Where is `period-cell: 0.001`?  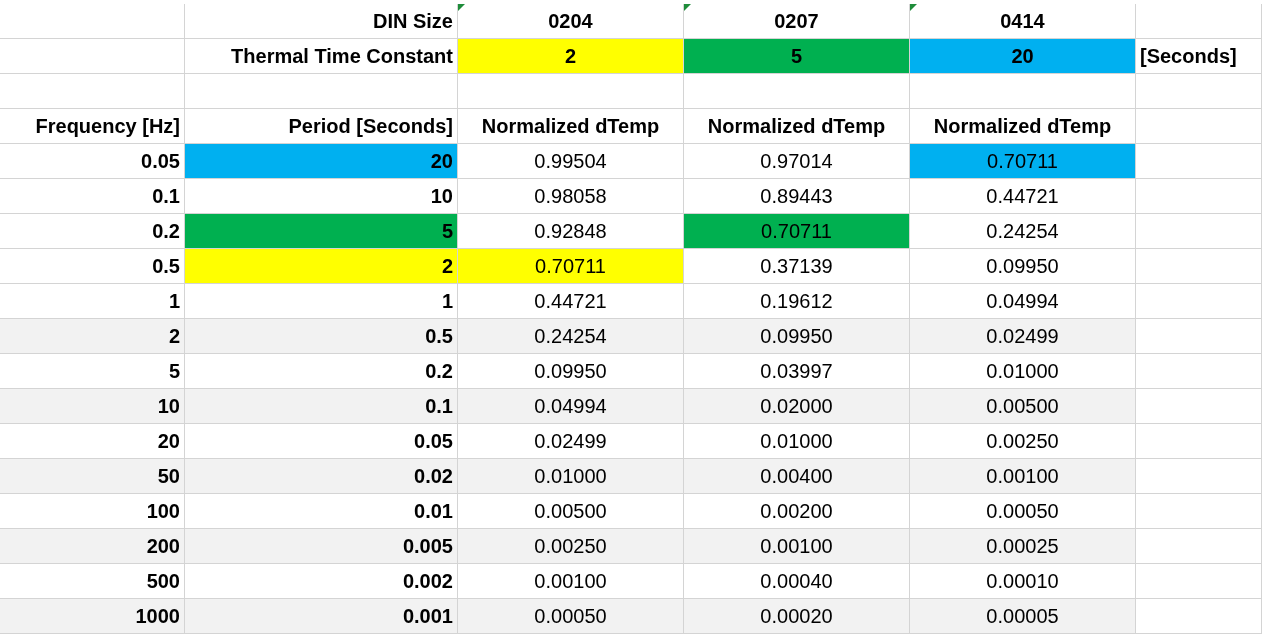 period-cell: 0.001 is located at coordinates (321, 616).